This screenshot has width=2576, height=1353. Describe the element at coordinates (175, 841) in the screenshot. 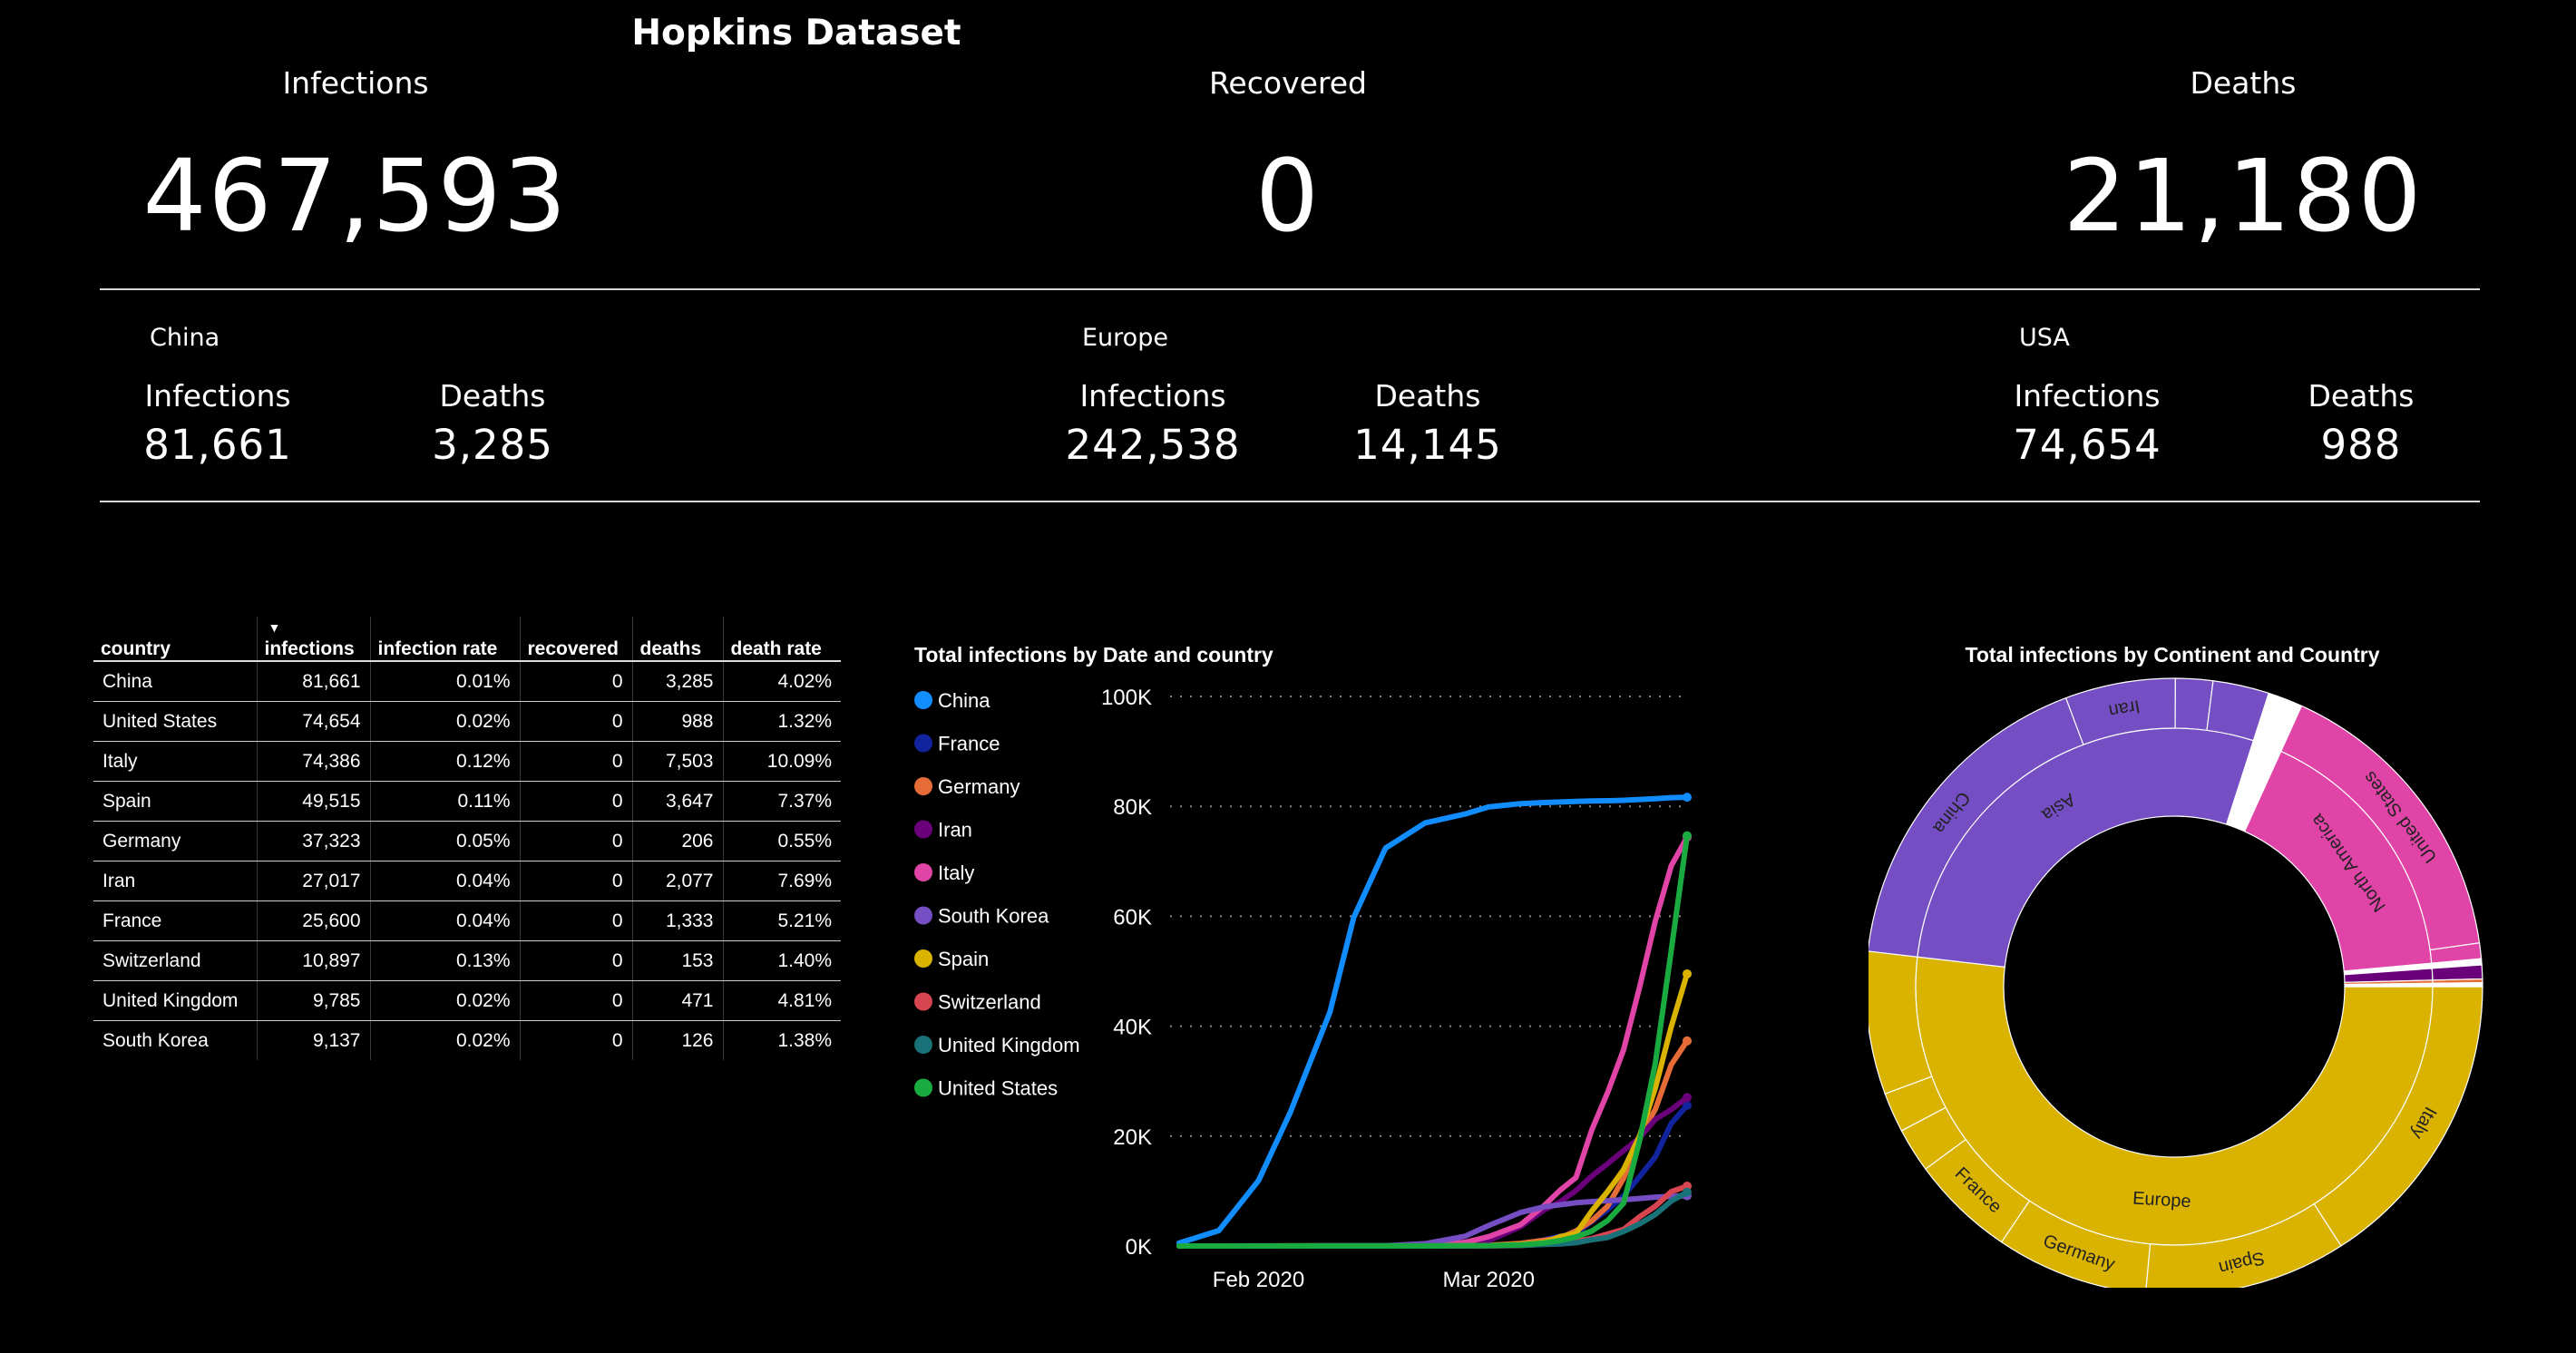

I see `table-cell-country: Germany` at that location.